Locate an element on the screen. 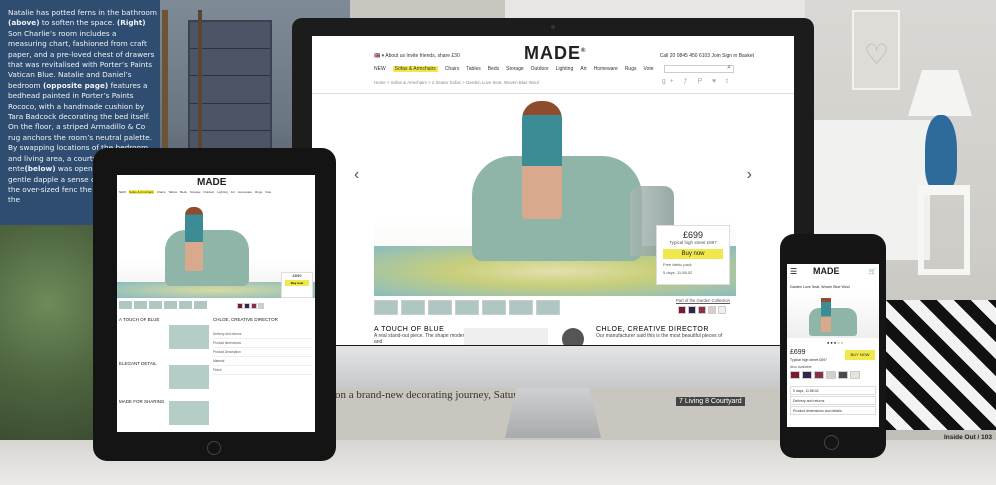 The height and width of the screenshot is (485, 996). detail-row: 5 days, 11:58:02 is located at coordinates (833, 390).